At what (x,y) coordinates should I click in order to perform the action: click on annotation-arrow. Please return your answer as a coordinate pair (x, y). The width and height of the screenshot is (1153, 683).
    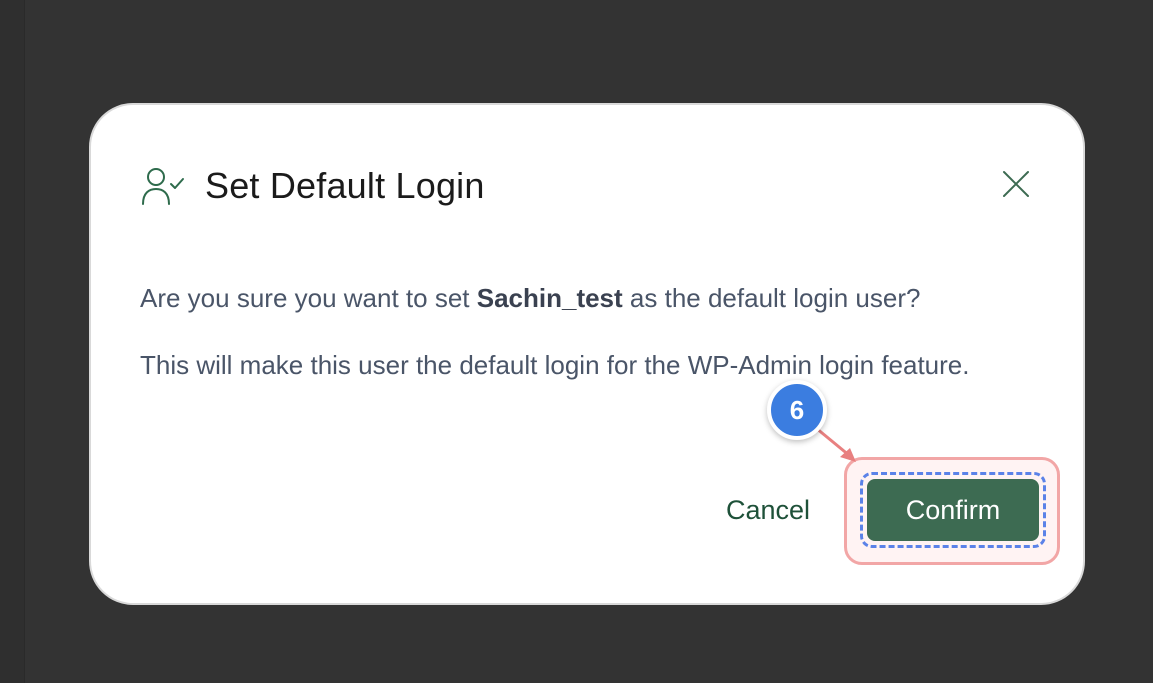
    Looking at the image, I should click on (835, 444).